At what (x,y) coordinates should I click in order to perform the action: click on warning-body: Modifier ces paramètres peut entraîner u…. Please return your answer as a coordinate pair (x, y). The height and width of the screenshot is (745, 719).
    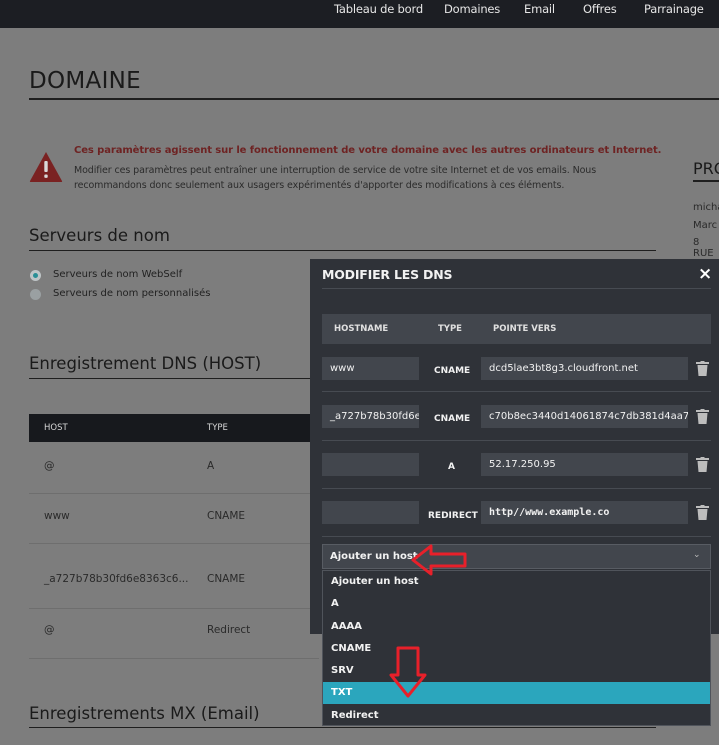
    Looking at the image, I should click on (335, 178).